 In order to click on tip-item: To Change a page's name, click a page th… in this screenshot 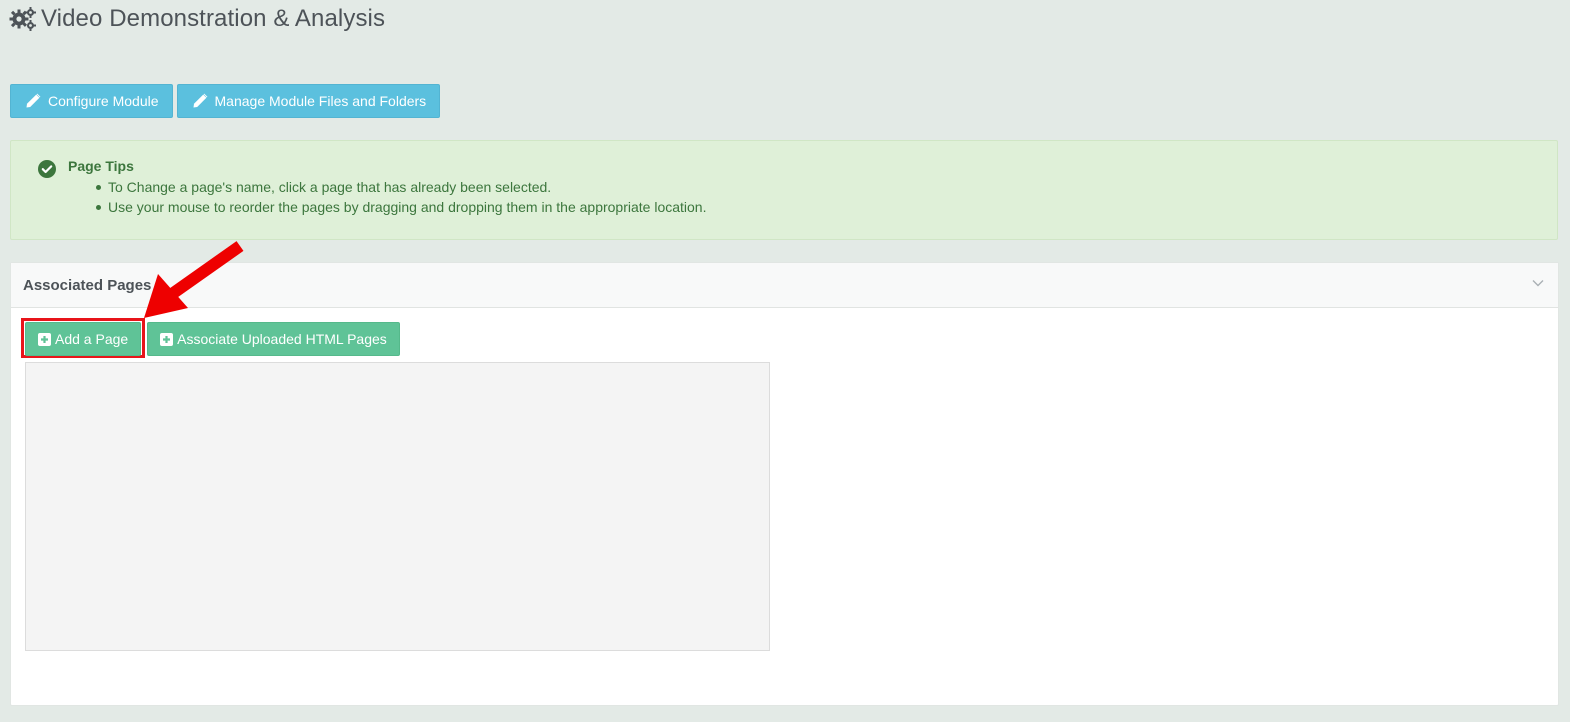, I will do `click(401, 187)`.